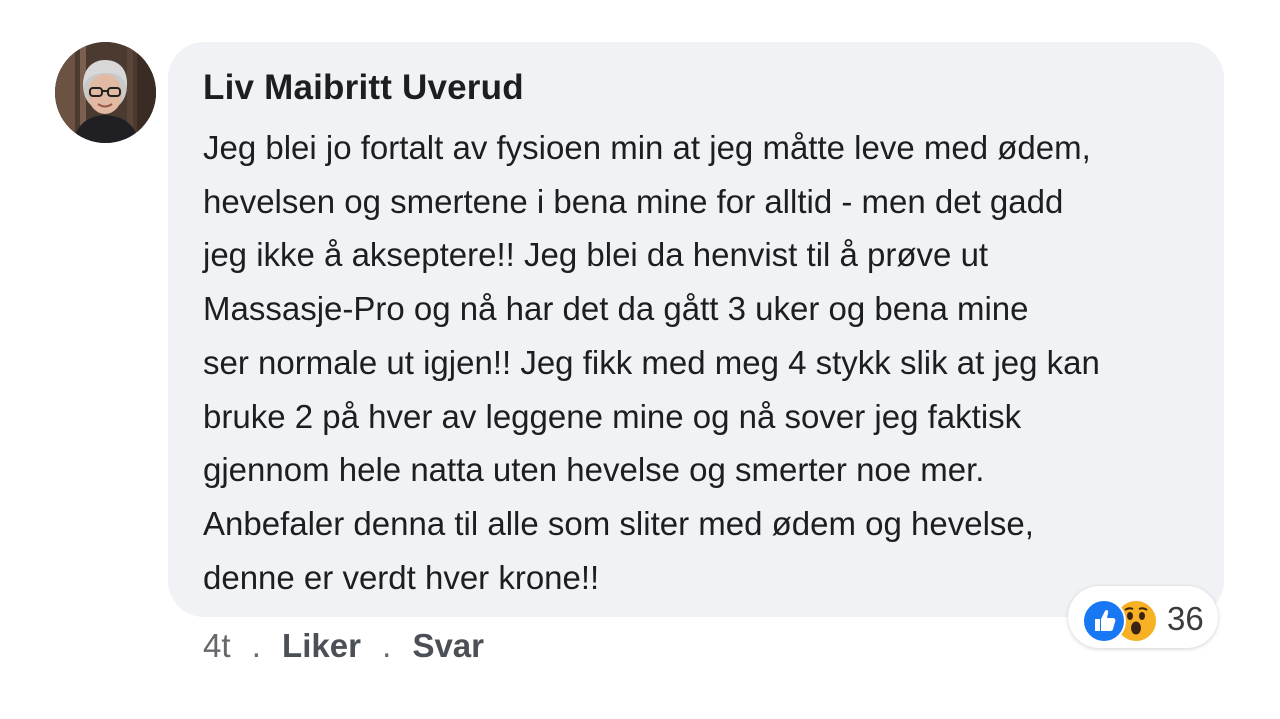 The image size is (1280, 719). What do you see at coordinates (1143, 617) in the screenshot?
I see `reactions-summary: 36` at bounding box center [1143, 617].